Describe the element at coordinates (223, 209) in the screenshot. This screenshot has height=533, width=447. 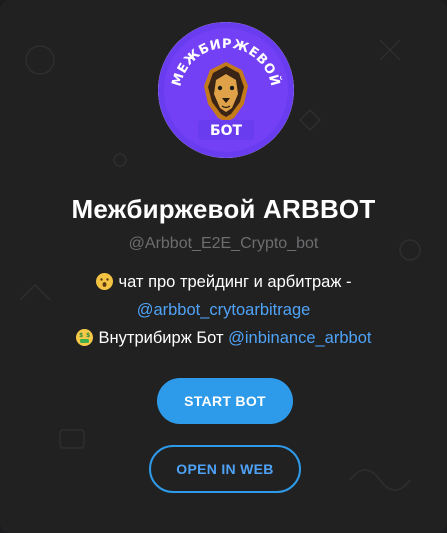
I see `bot-name-title: Межбиржевой ARBBOT` at that location.